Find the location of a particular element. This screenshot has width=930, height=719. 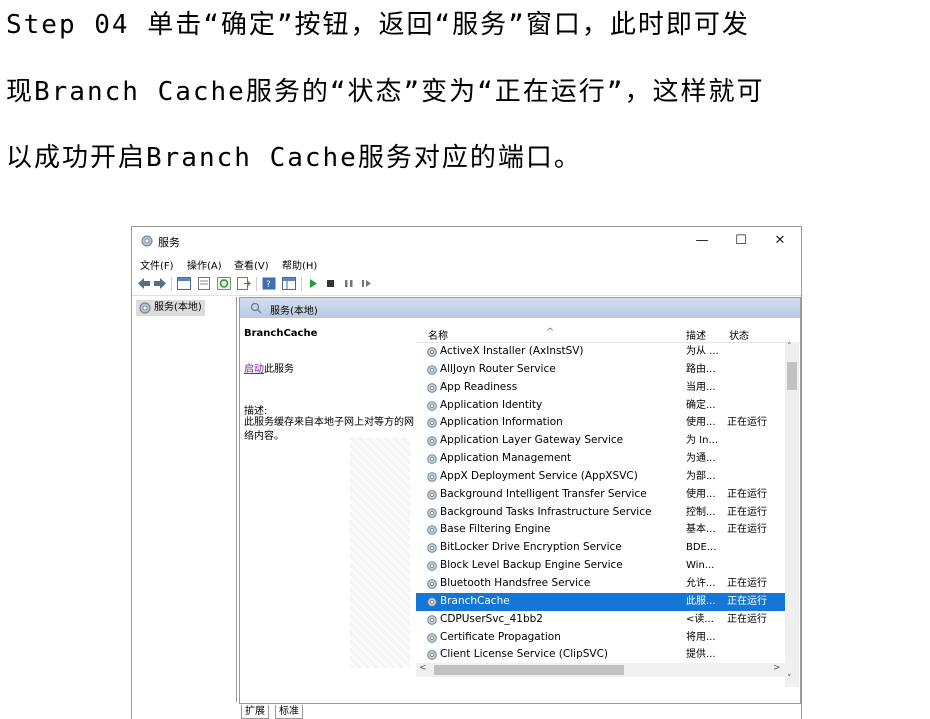

toolbar: ? is located at coordinates (466, 284).